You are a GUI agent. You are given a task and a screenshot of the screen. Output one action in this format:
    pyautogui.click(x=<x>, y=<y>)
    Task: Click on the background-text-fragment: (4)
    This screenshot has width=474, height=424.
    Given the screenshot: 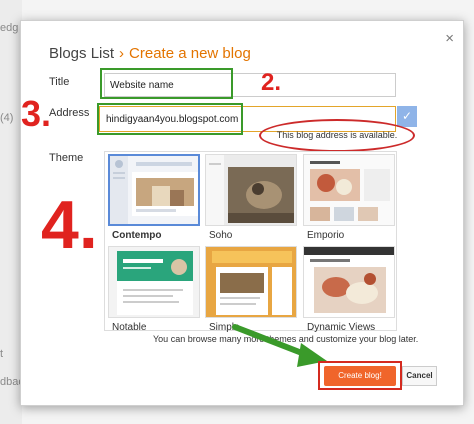 What is the action you would take?
    pyautogui.click(x=7, y=118)
    